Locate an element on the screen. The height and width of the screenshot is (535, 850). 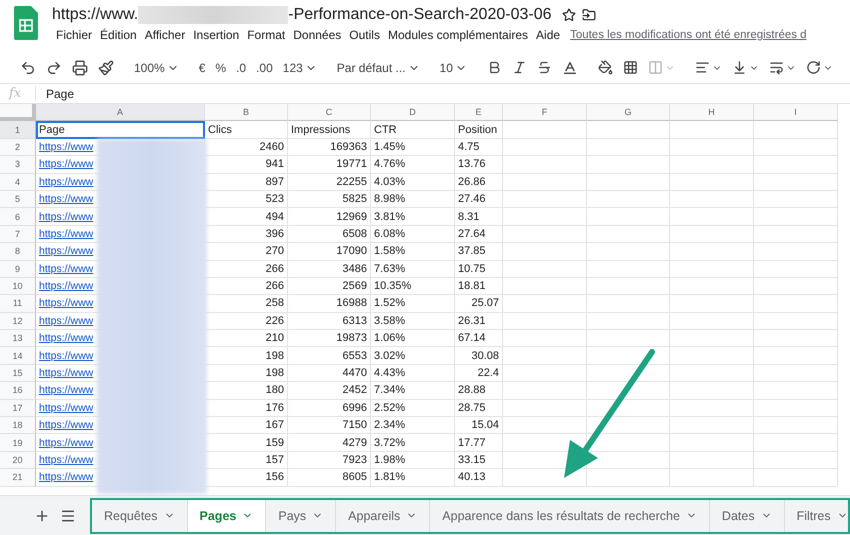
table-cell: 25.07 is located at coordinates (479, 304).